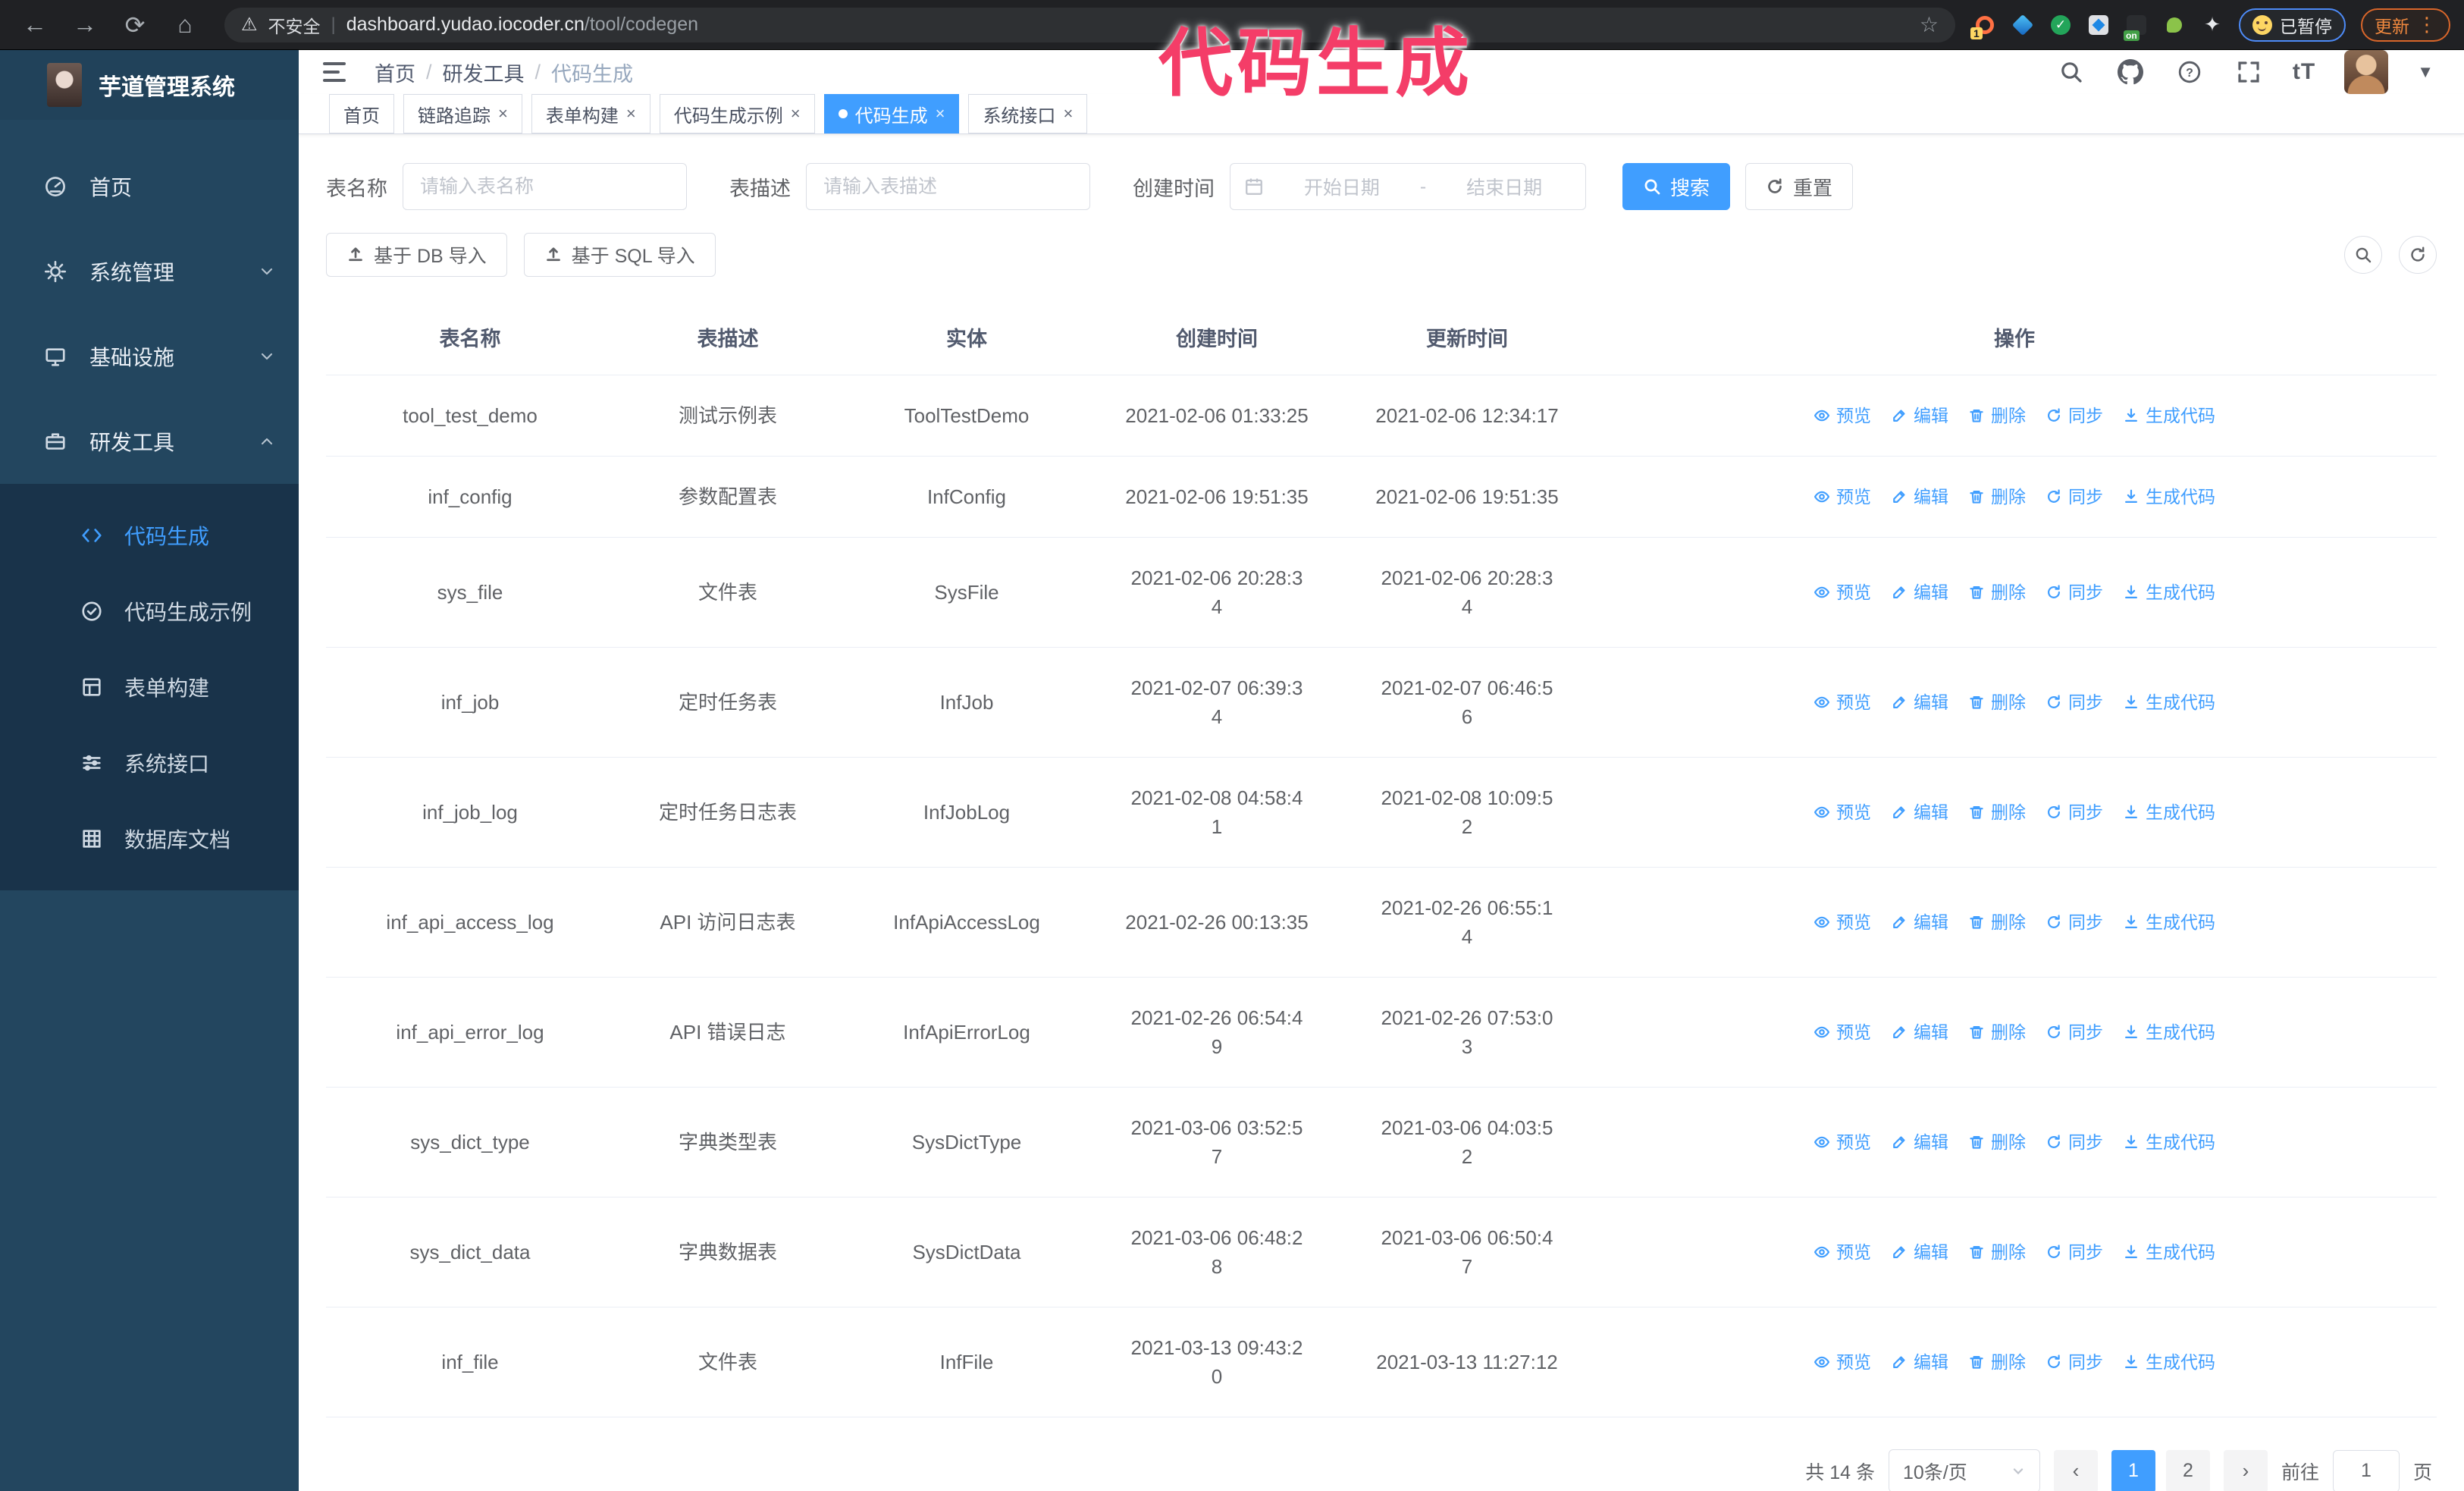 The width and height of the screenshot is (2464, 1491). I want to click on sidebar-item-system: 系统管理, so click(150, 271).